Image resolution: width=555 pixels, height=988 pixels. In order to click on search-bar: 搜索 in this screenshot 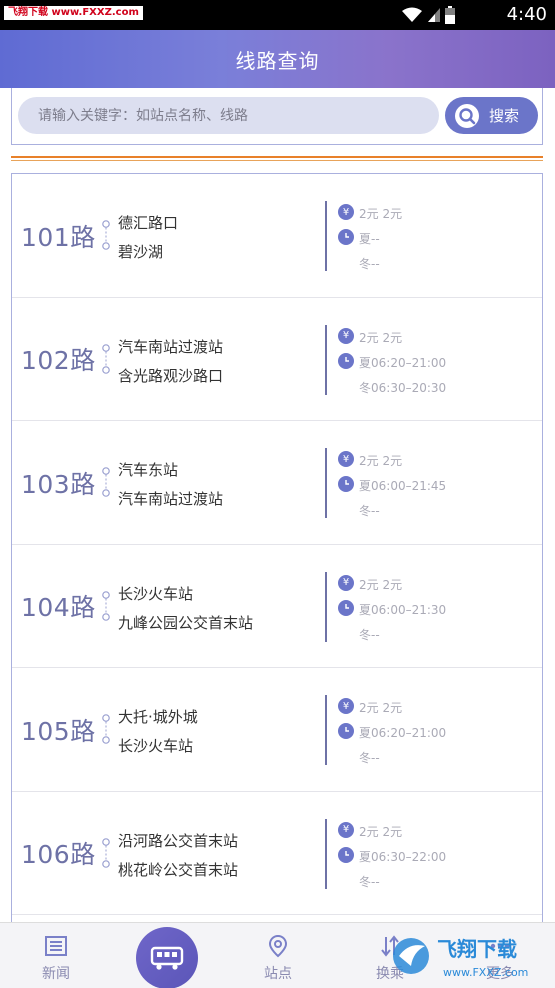, I will do `click(277, 116)`.